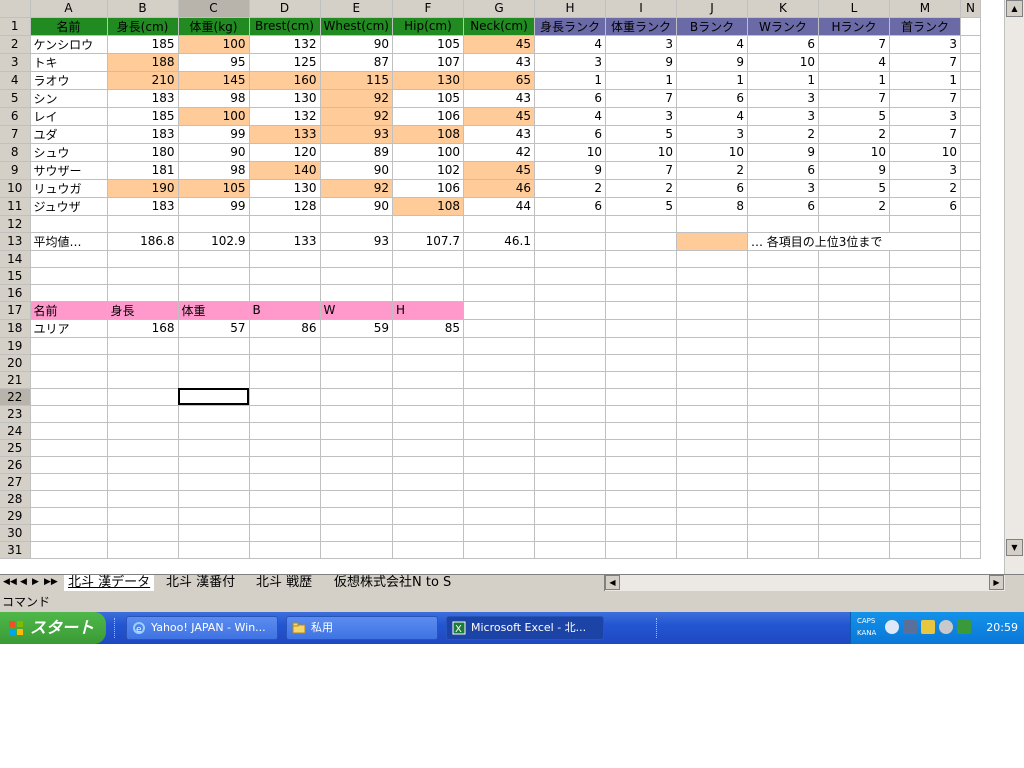 The height and width of the screenshot is (768, 1024). I want to click on column-header: K, so click(783, 9).